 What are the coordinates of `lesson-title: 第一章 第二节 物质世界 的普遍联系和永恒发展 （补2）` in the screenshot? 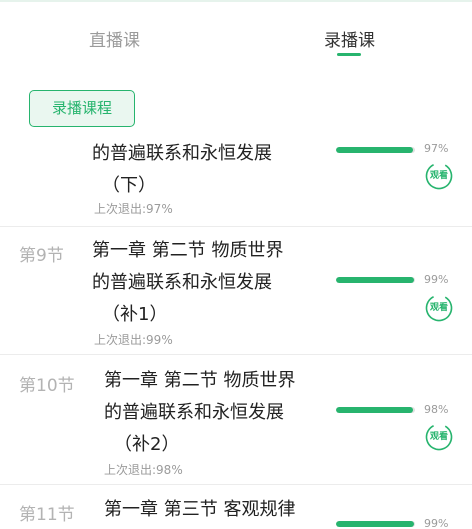 It's located at (200, 412).